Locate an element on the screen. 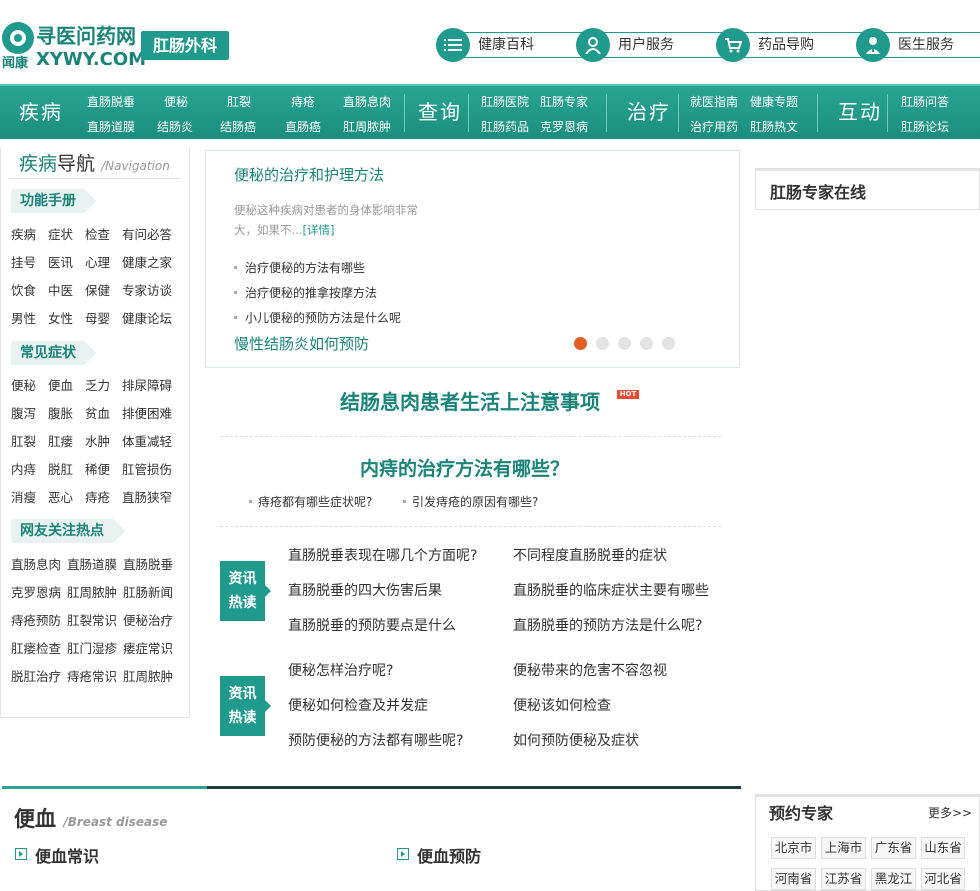 This screenshot has width=980, height=891. sidebar-link: 直肠狭窄 is located at coordinates (147, 496).